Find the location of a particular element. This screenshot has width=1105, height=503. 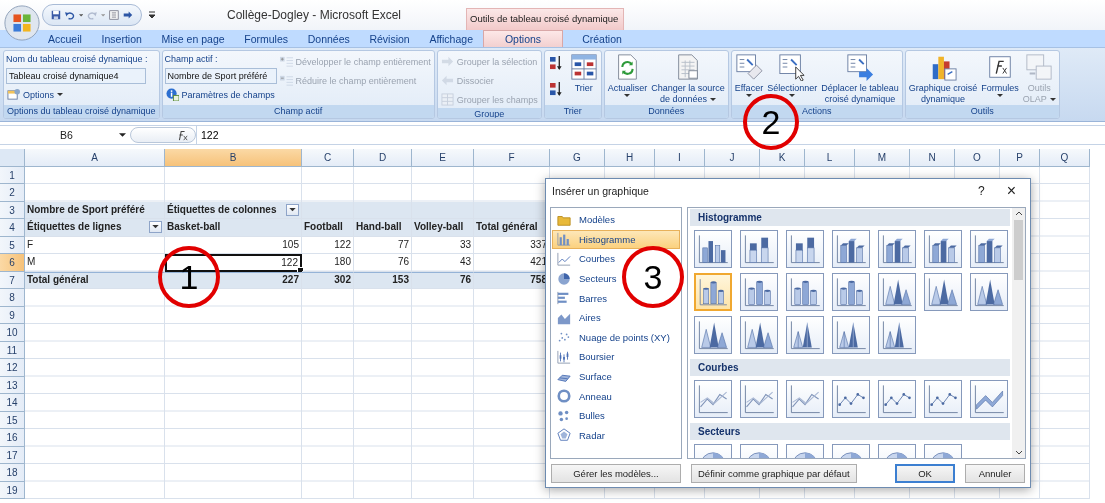

ribbon-button: Déplacer le tableau croisé dynamique is located at coordinates (860, 79).